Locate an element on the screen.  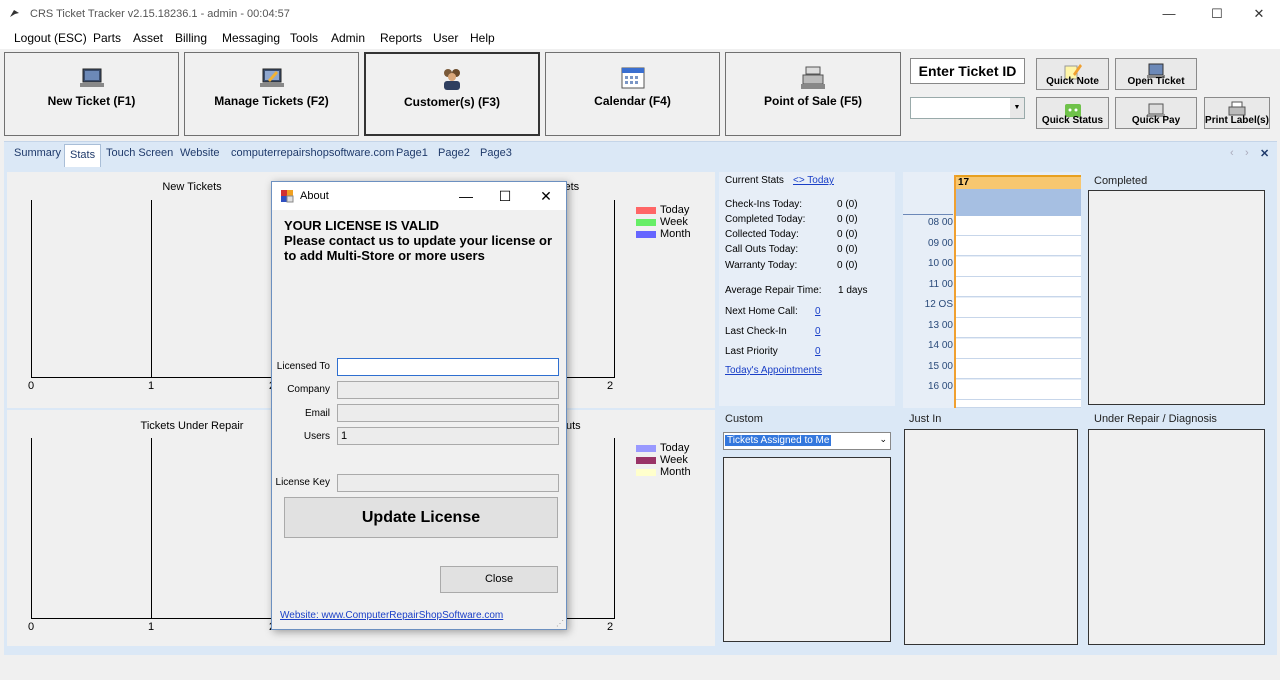
minimize-button: — is located at coordinates (1169, 14).